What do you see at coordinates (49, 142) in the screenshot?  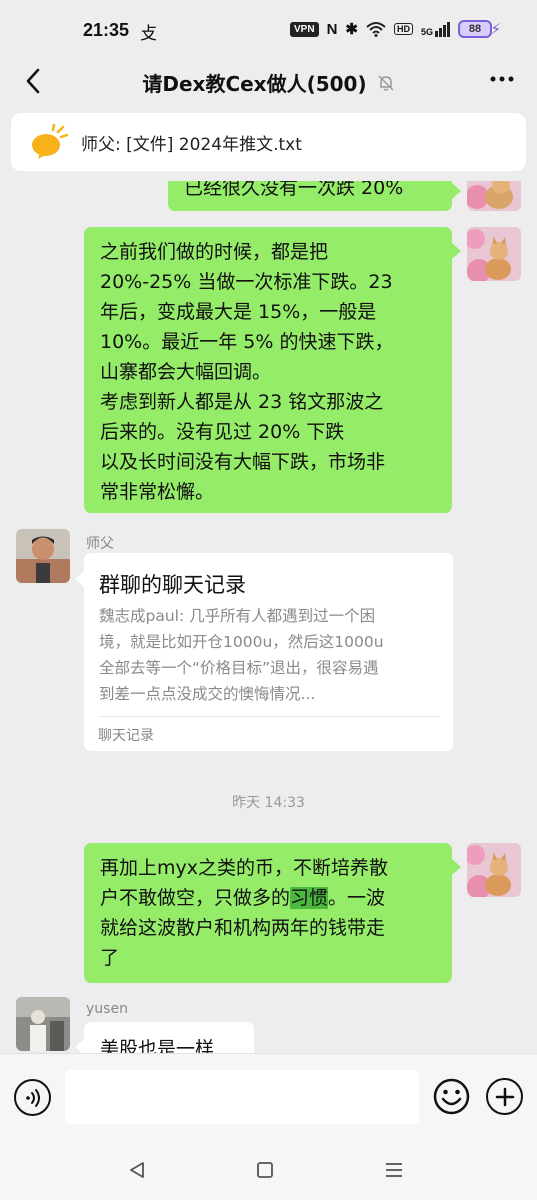 I see `announcement-icon` at bounding box center [49, 142].